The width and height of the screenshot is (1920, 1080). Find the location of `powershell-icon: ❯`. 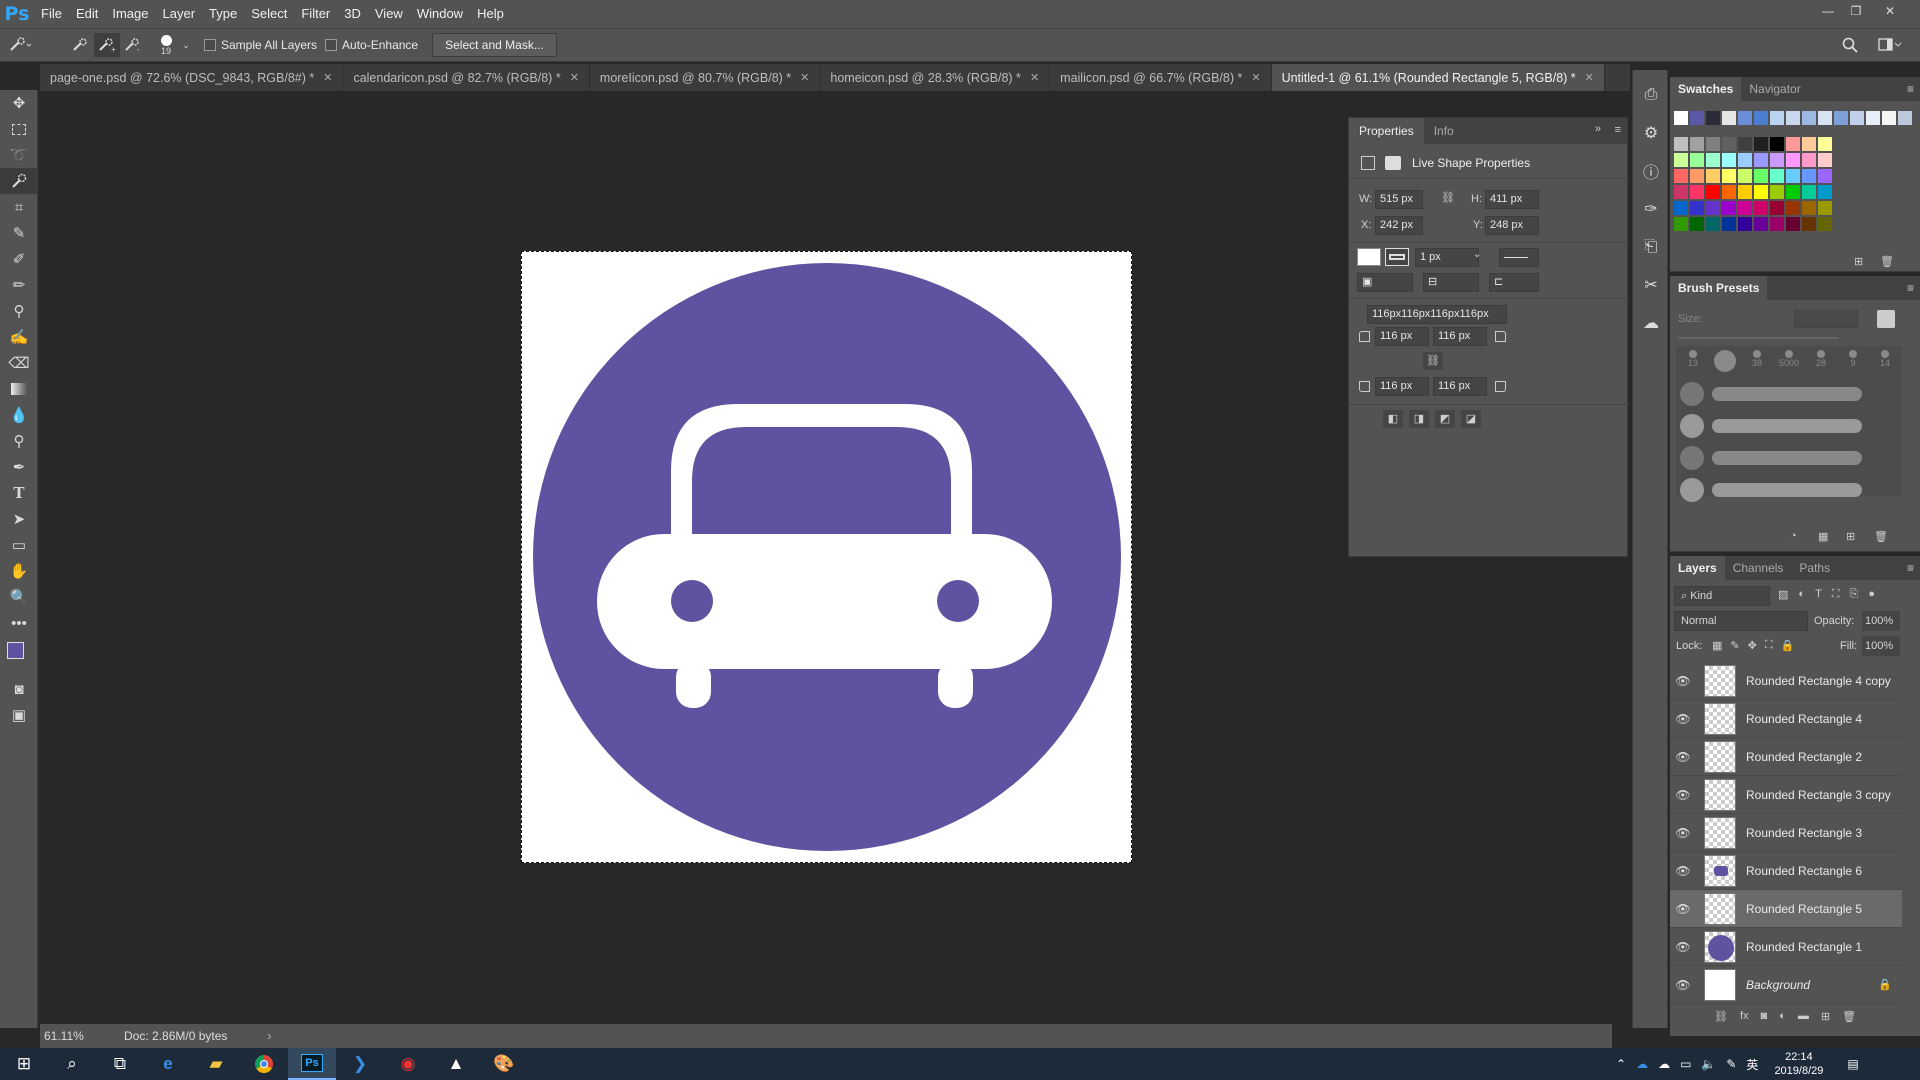

powershell-icon: ❯ is located at coordinates (360, 1064).